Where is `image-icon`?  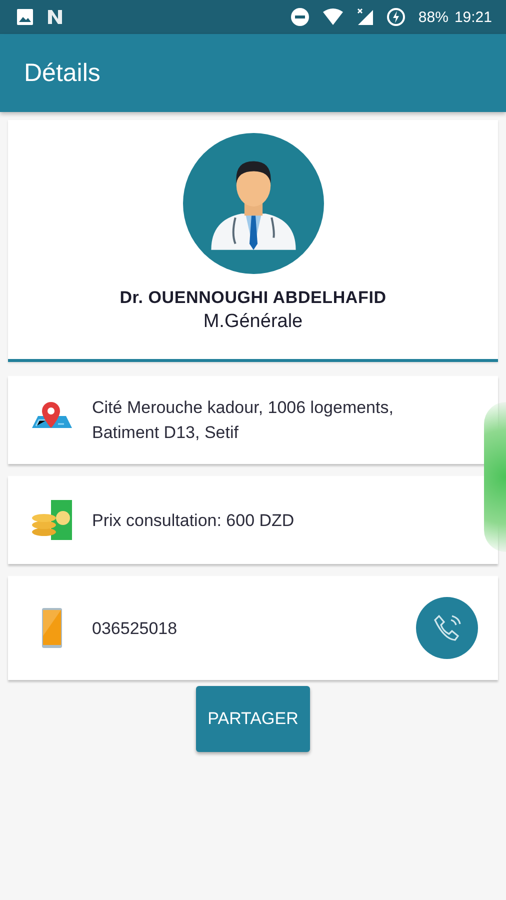 image-icon is located at coordinates (25, 17).